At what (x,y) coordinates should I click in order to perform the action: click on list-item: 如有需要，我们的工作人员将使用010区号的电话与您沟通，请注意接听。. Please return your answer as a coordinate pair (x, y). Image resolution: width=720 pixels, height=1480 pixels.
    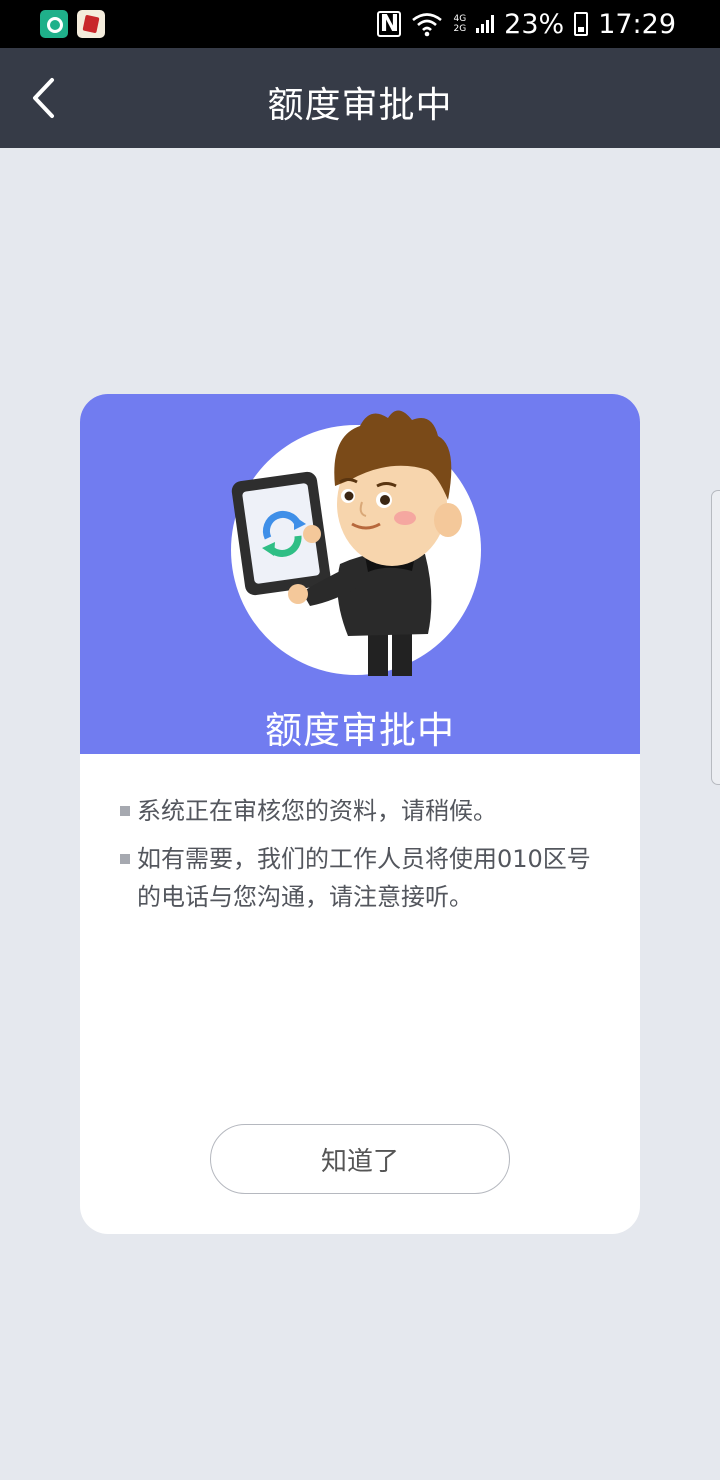
    Looking at the image, I should click on (365, 878).